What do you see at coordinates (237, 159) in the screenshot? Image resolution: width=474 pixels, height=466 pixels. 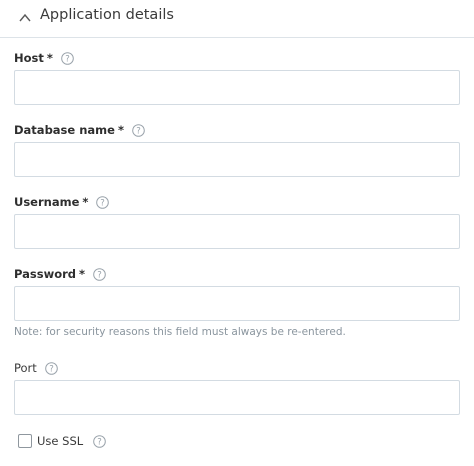 I see `database-name-input` at bounding box center [237, 159].